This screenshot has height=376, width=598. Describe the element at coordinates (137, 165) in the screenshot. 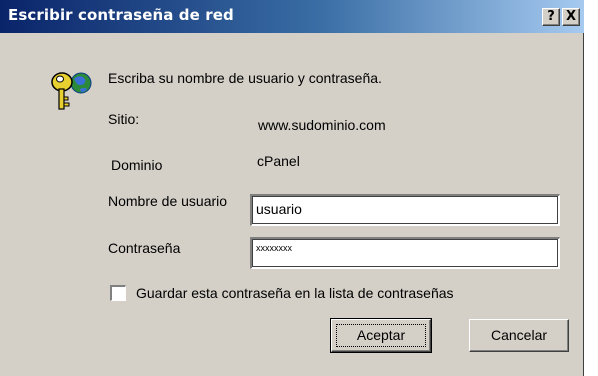

I see `domain-label: Dominio` at that location.